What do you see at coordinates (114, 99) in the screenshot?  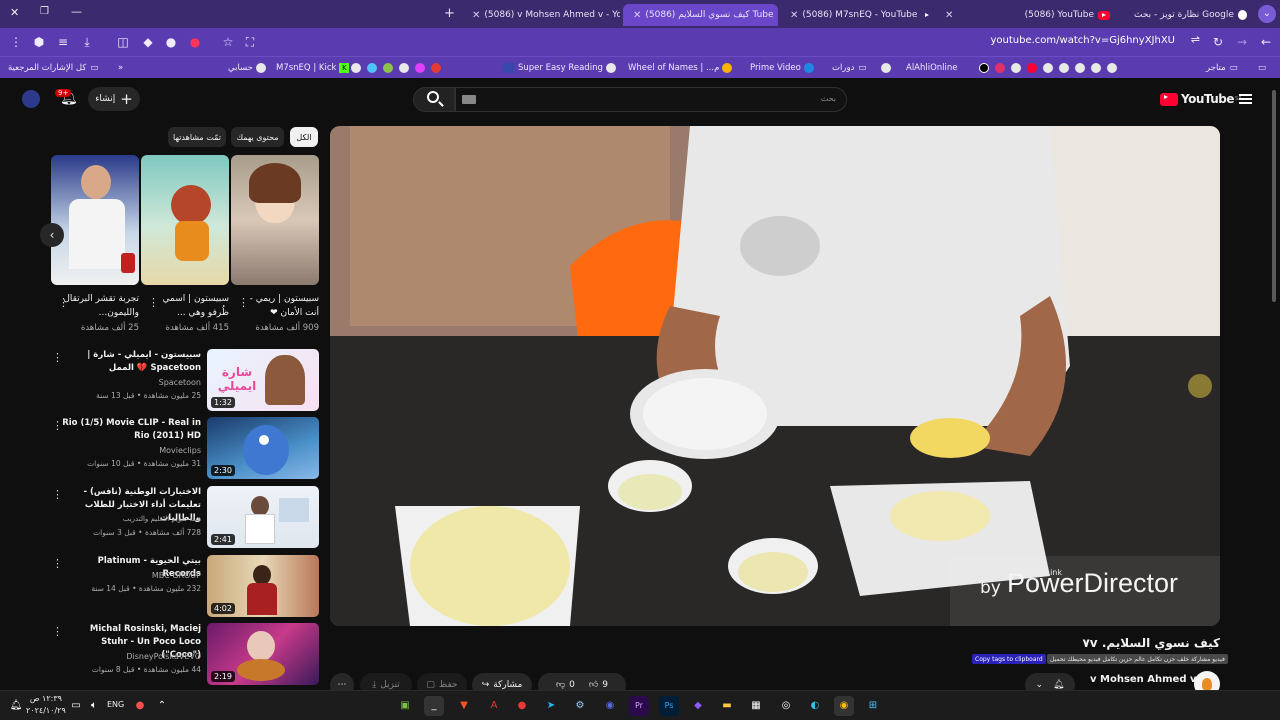 I see `create-button: إنشاء +` at bounding box center [114, 99].